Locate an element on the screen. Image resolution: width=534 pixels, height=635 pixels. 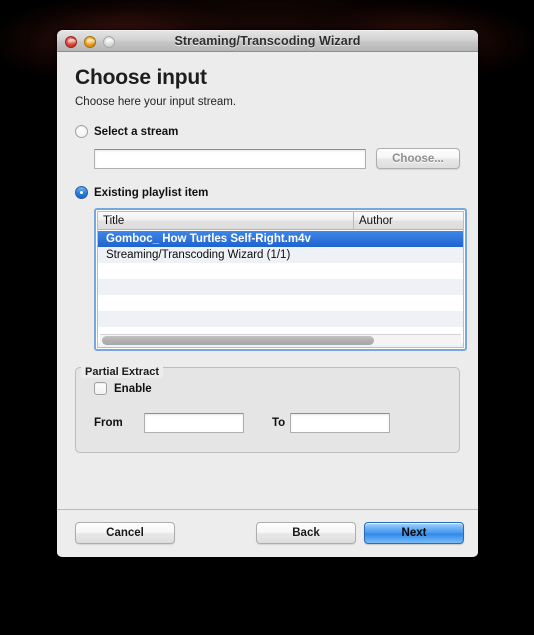
table-cell-title: Streaming/Transcoding Wizard (1/1) is located at coordinates (198, 255).